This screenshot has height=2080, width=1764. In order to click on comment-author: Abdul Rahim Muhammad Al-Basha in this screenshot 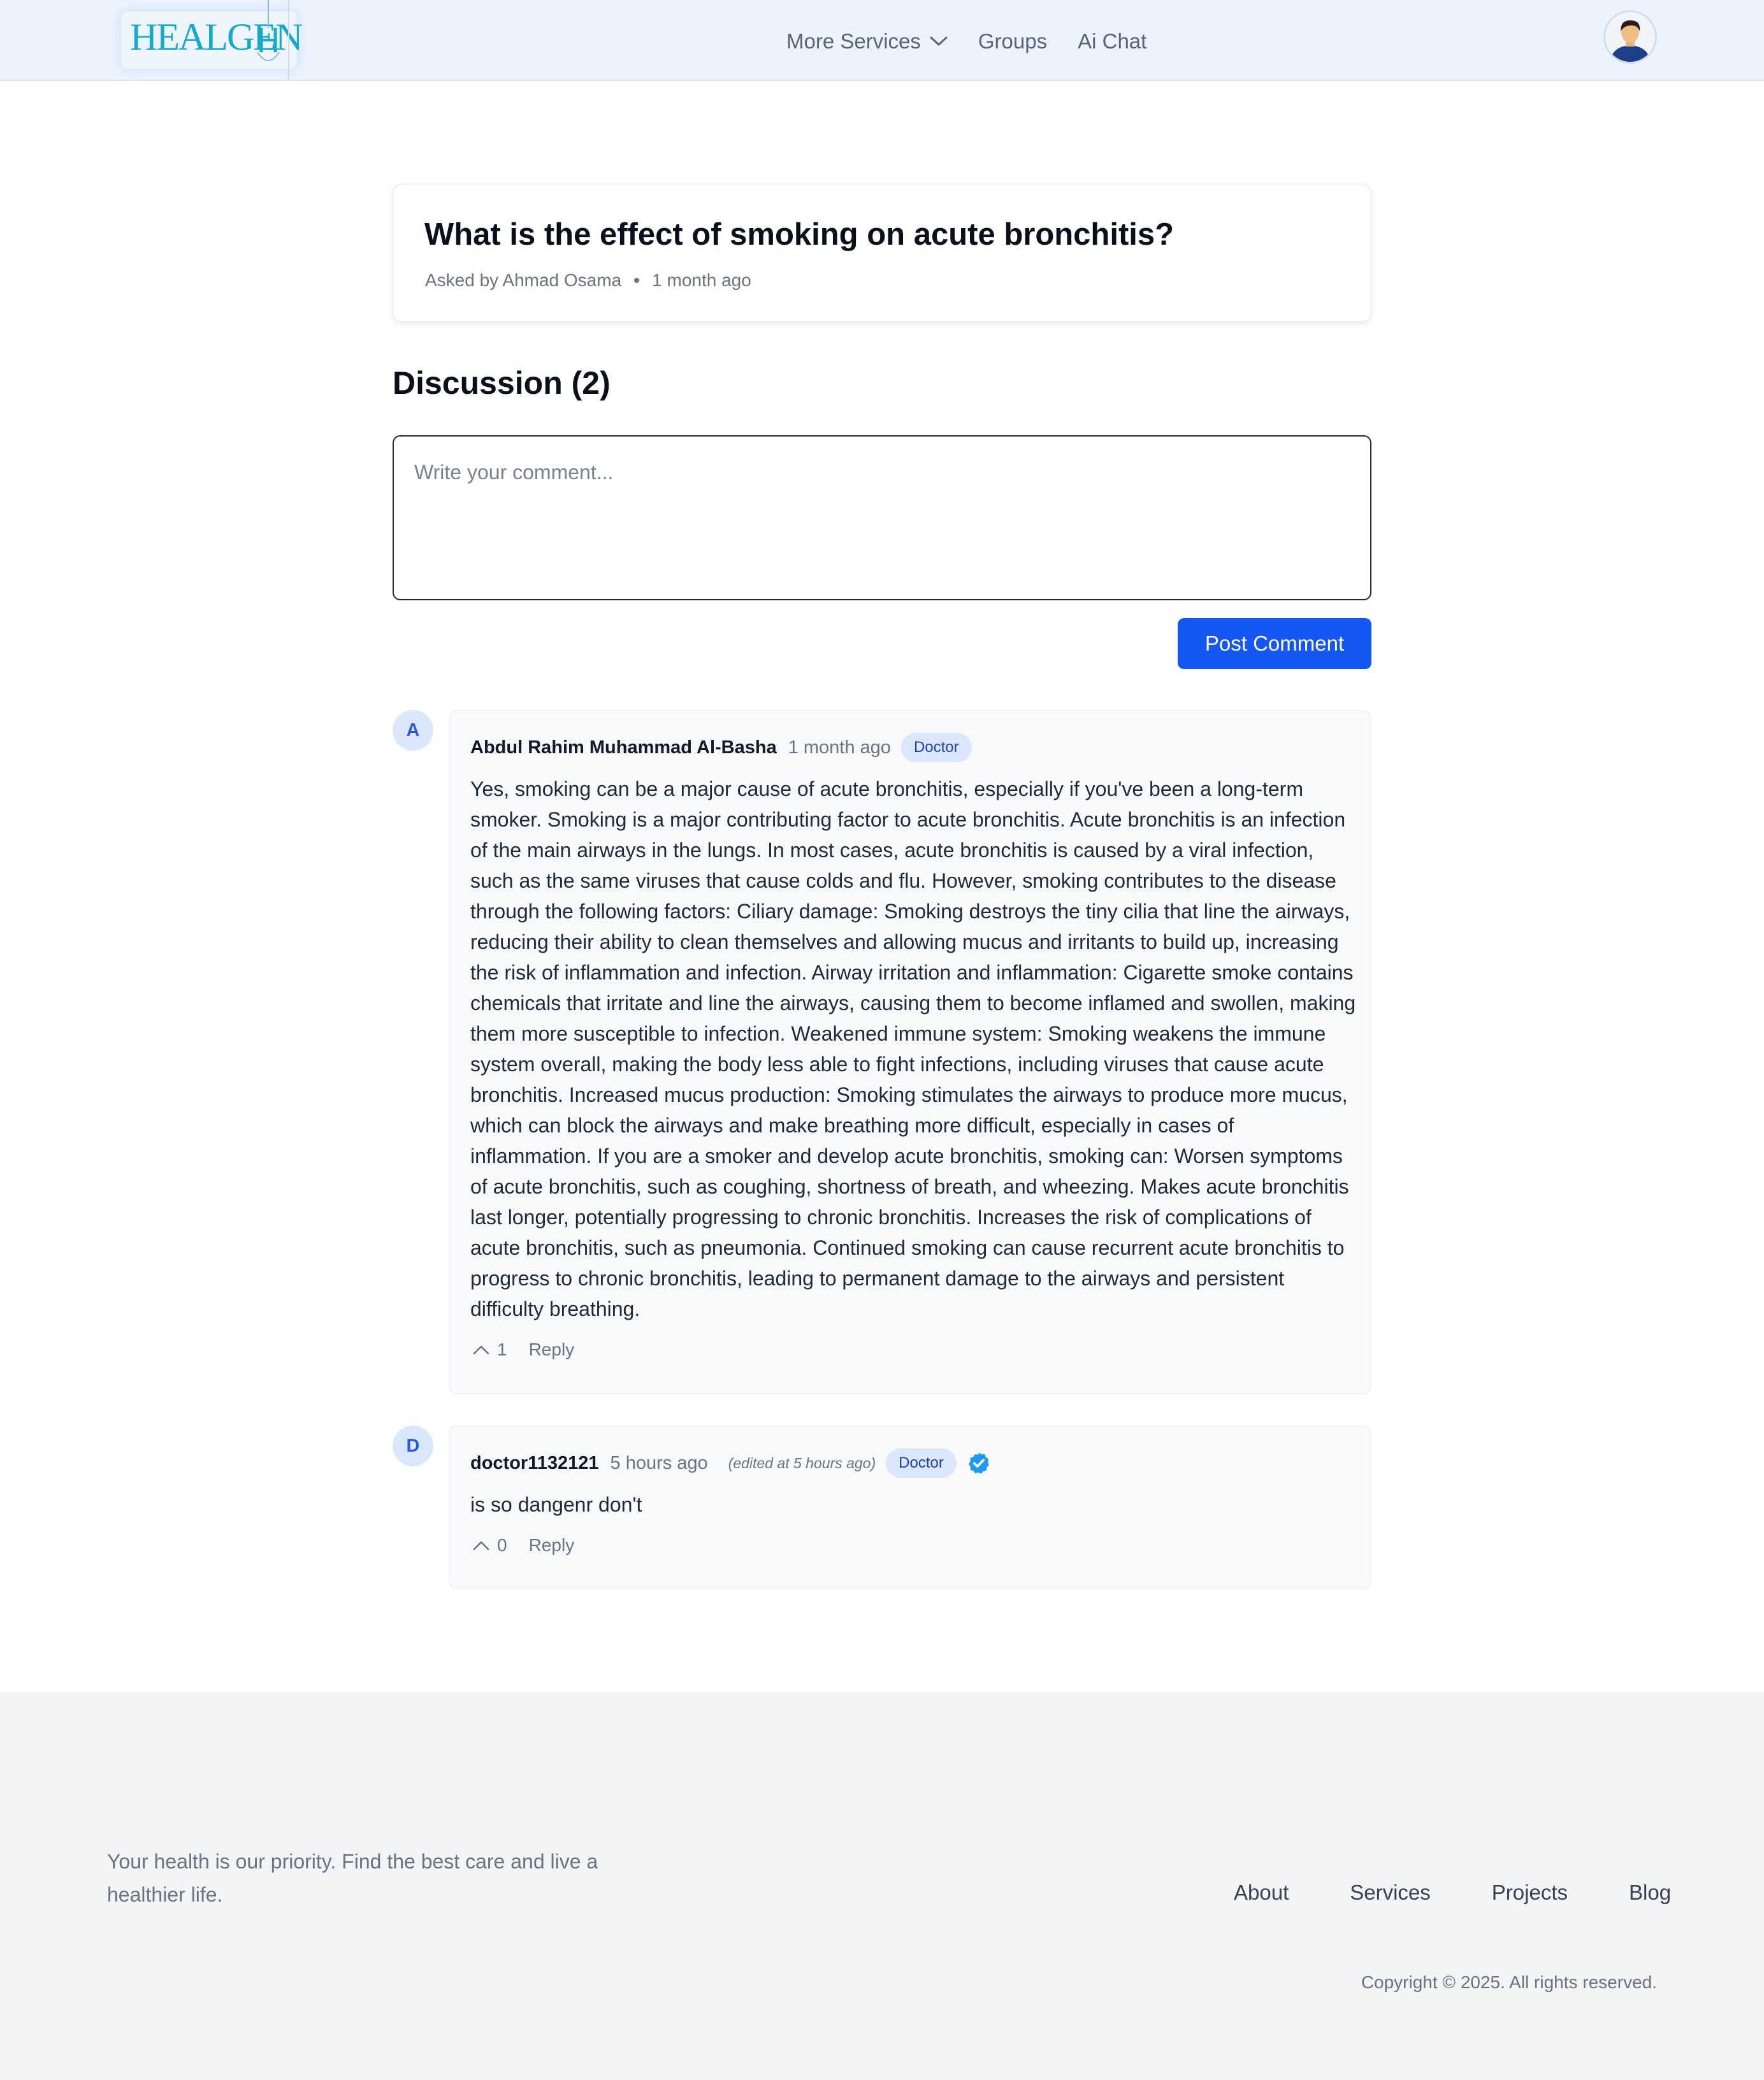, I will do `click(623, 747)`.